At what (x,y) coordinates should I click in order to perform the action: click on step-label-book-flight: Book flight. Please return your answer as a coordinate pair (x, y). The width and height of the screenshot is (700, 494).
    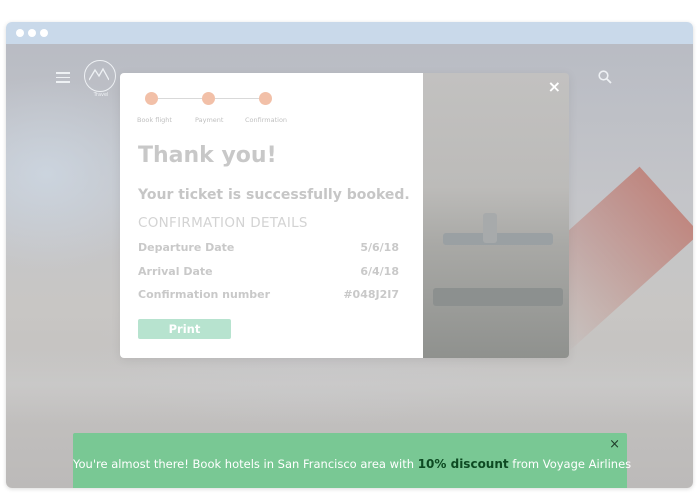
    Looking at the image, I should click on (154, 120).